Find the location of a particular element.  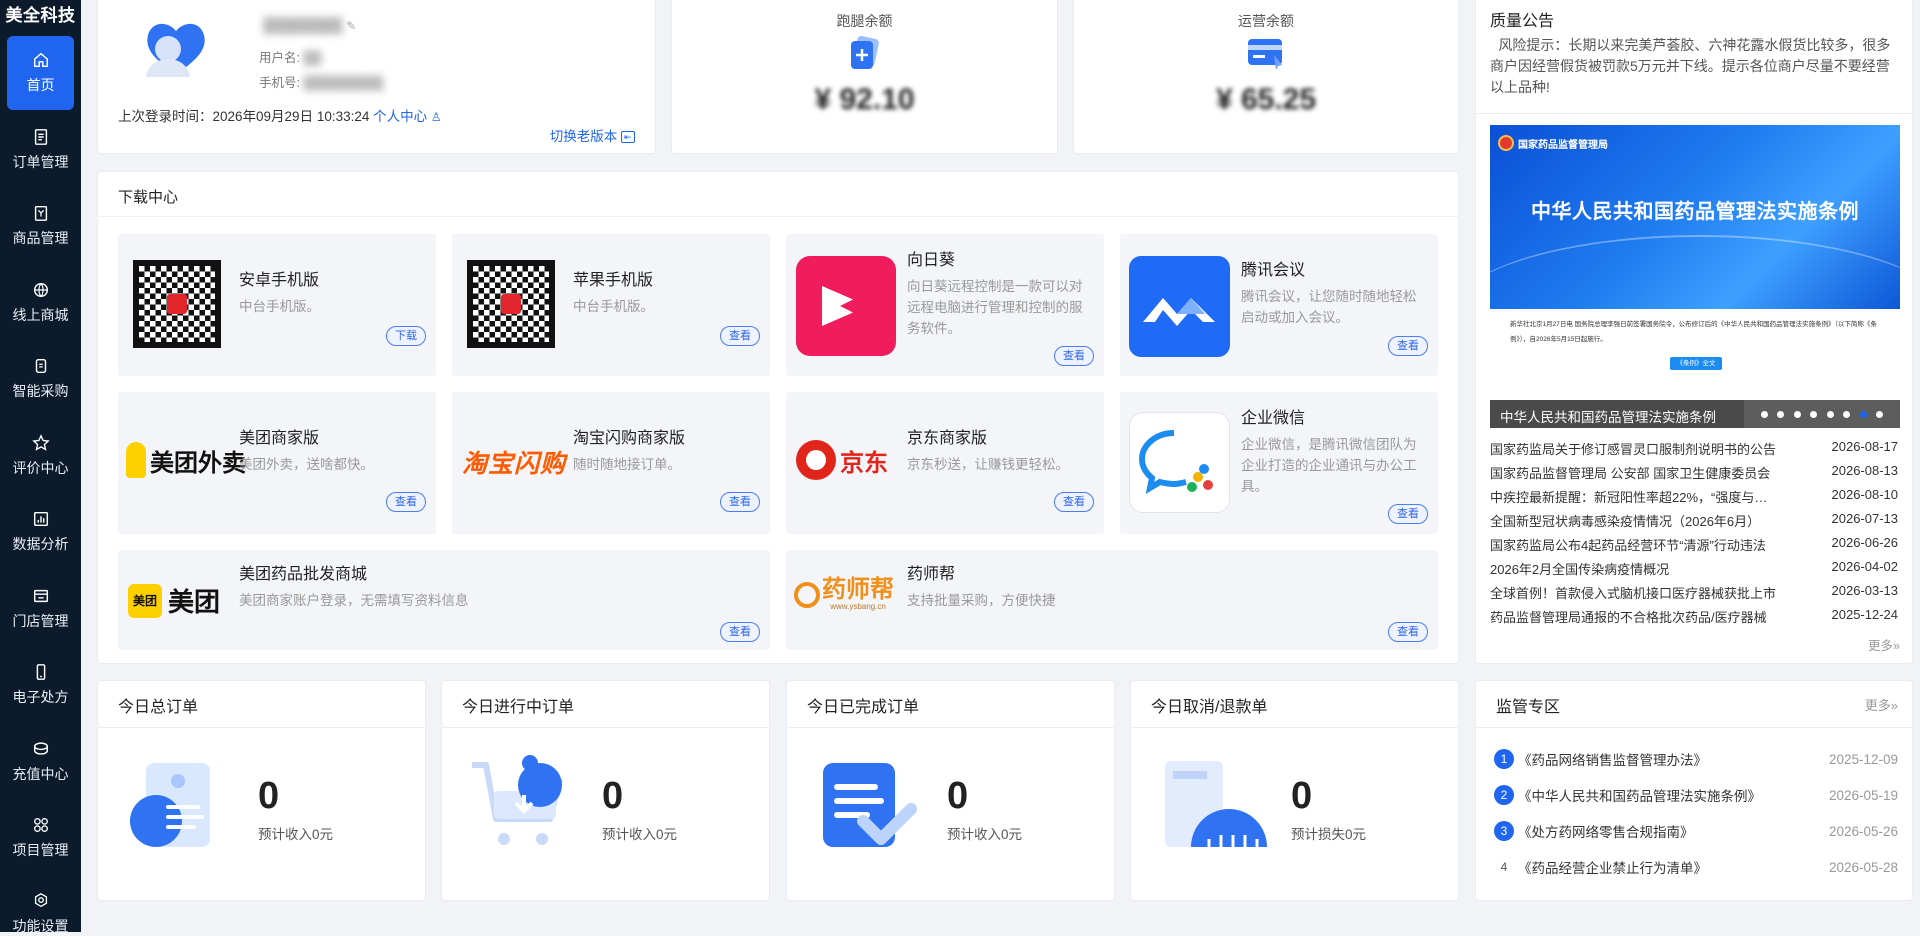

android-download-button: 下载 is located at coordinates (406, 336).